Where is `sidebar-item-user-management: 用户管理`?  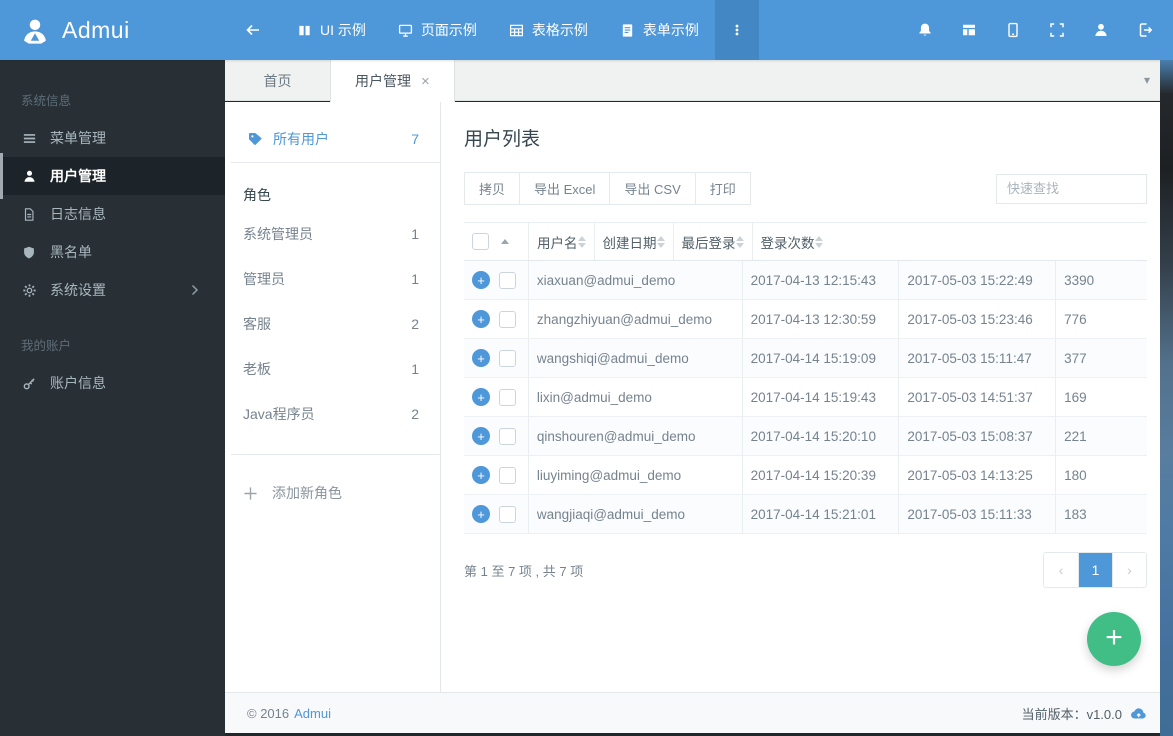 sidebar-item-user-management: 用户管理 is located at coordinates (112, 176).